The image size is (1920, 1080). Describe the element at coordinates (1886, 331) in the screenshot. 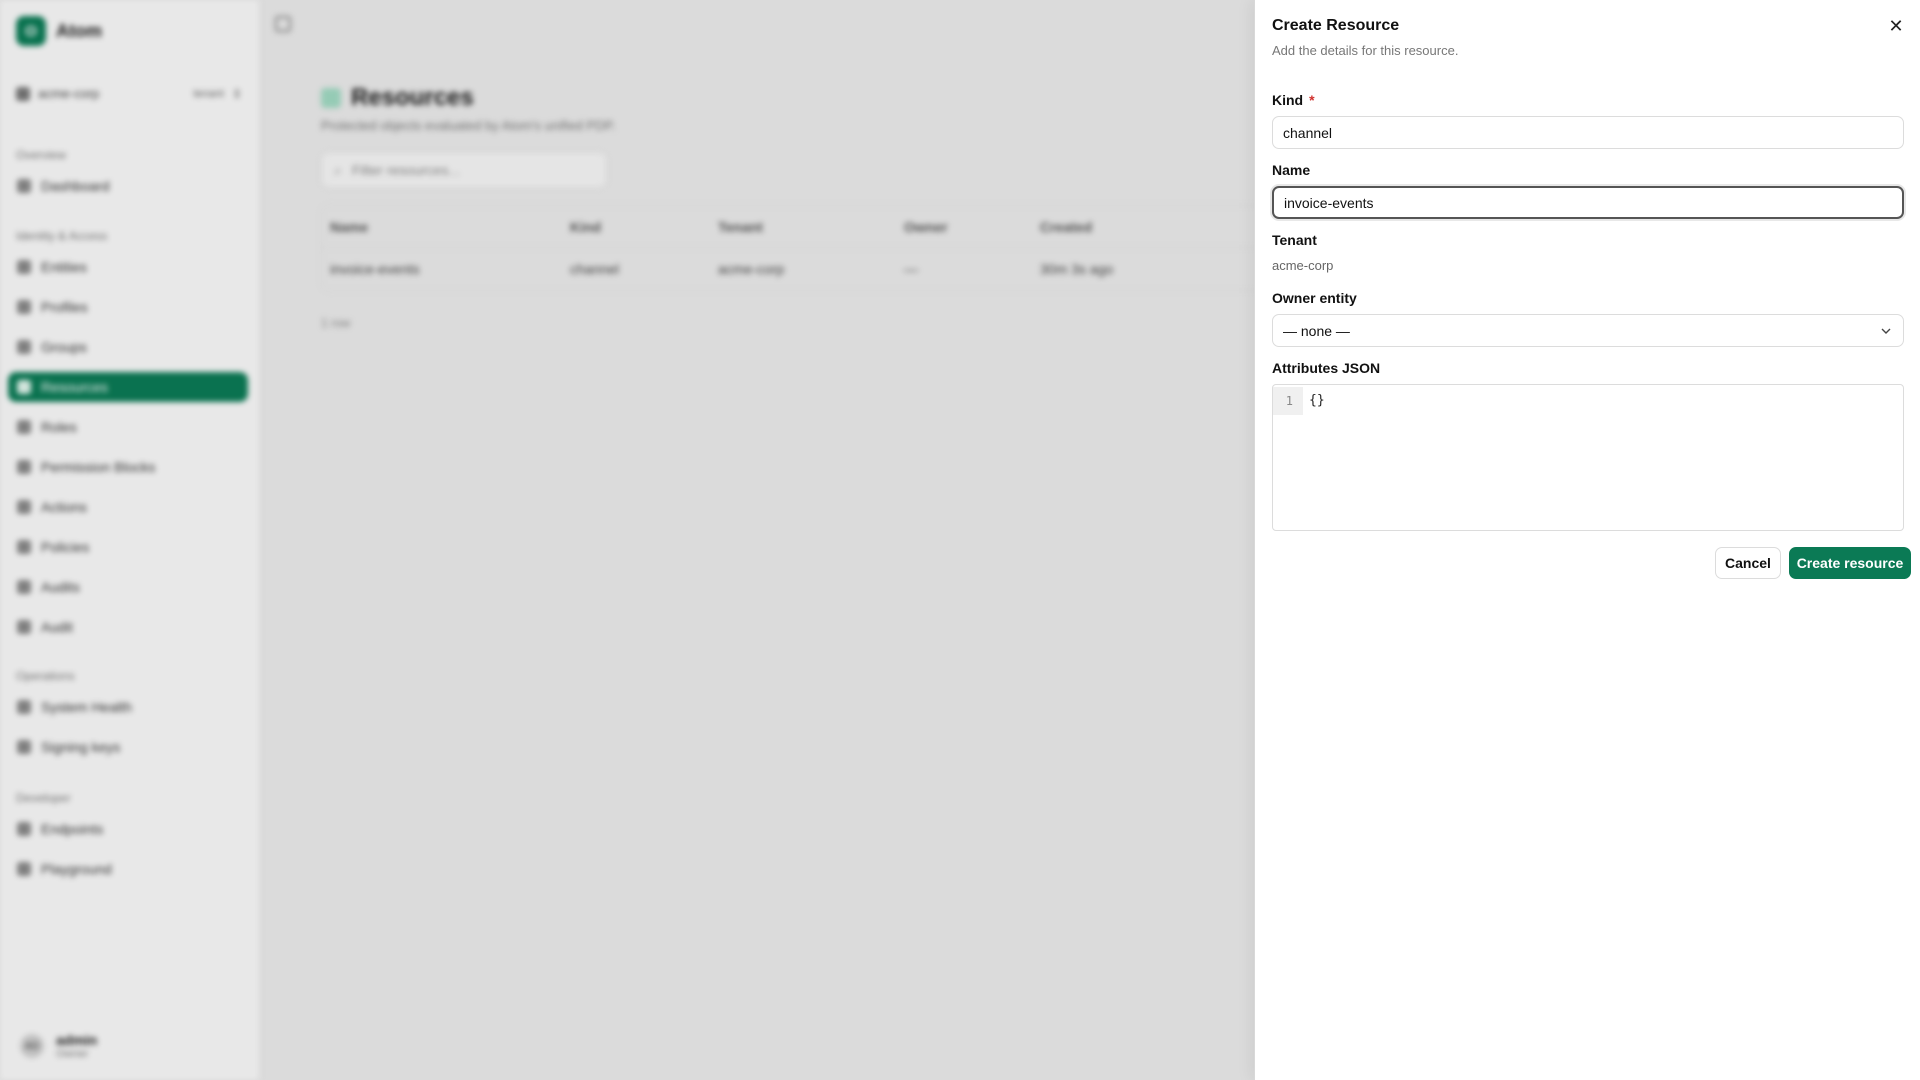

I see `chevron-down-icon` at that location.